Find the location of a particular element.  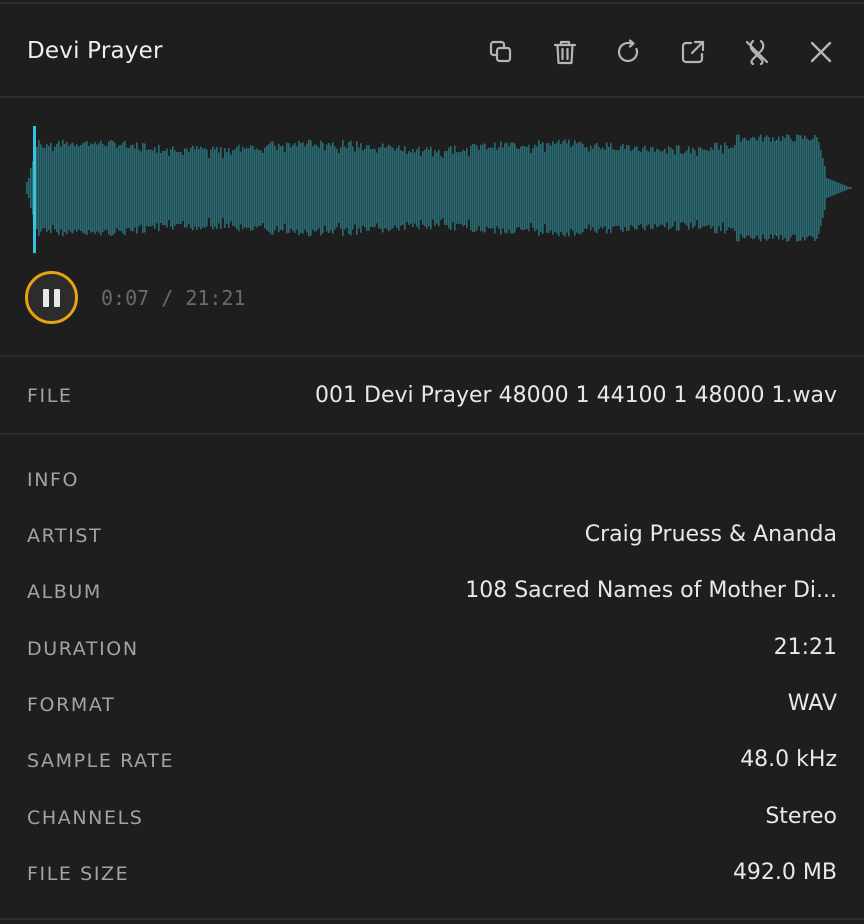

info-value: Craig Pruess & Ananda is located at coordinates (710, 534).